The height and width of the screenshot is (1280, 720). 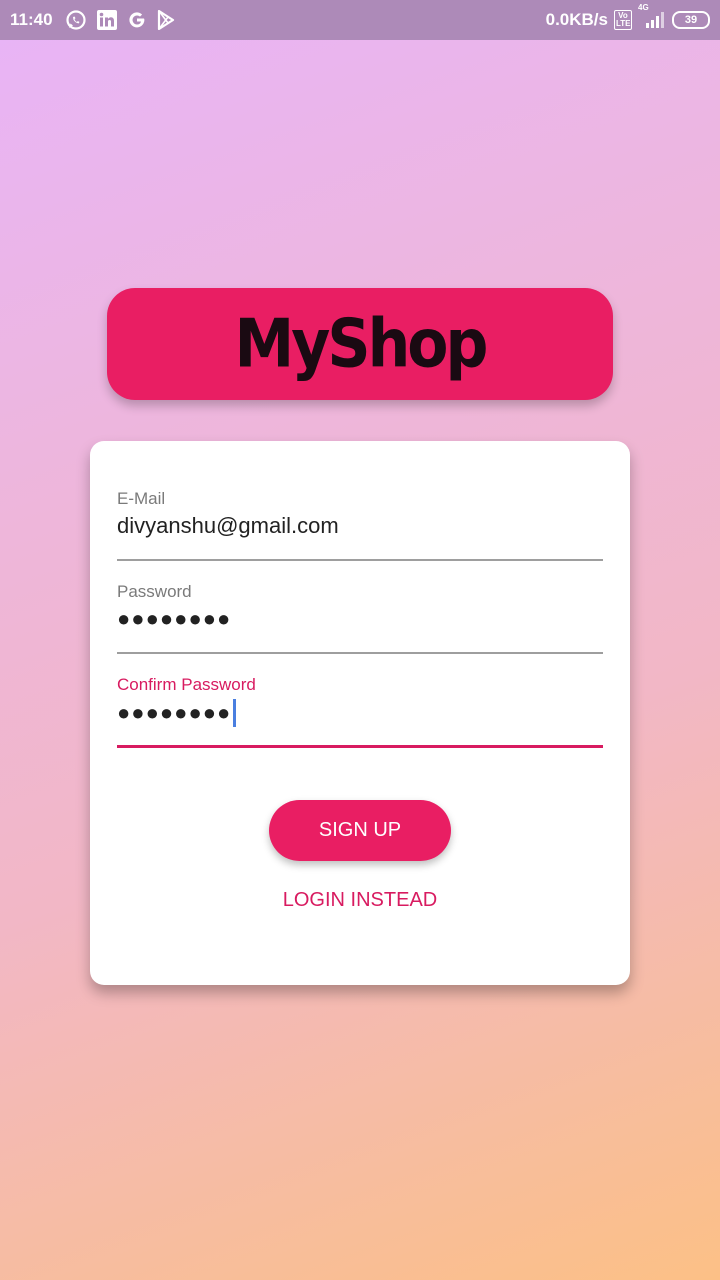 I want to click on signal-icon: 4G, so click(x=652, y=16).